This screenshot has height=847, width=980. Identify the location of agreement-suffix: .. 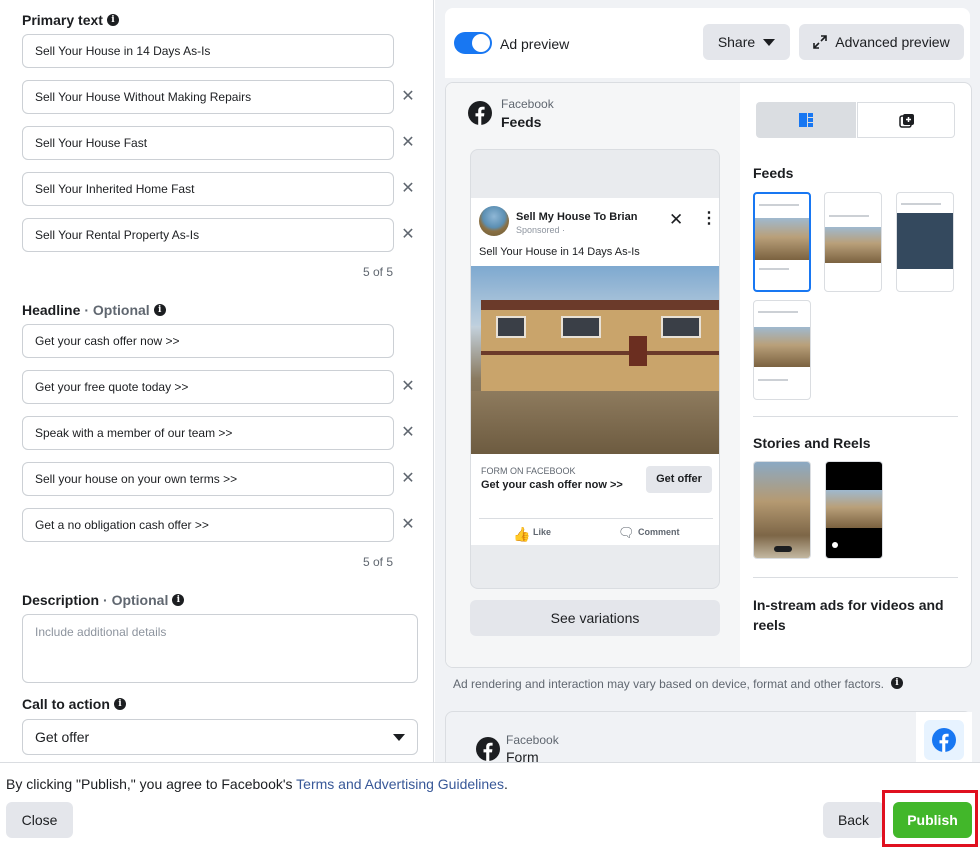
(505, 784).